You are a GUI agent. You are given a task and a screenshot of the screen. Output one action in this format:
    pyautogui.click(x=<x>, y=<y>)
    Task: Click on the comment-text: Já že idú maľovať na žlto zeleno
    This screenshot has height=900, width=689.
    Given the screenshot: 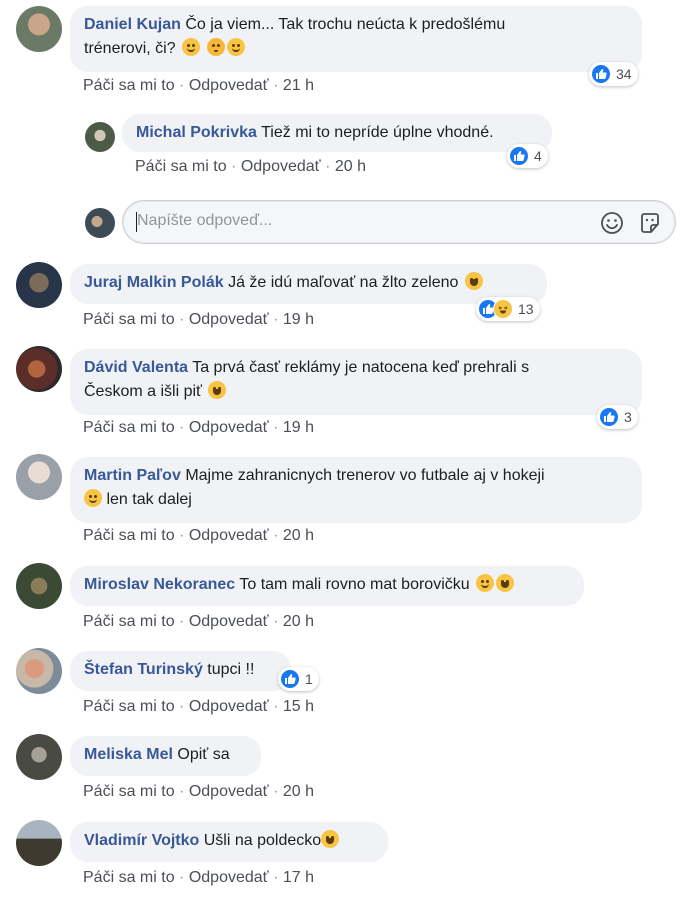 What is the action you would take?
    pyautogui.click(x=343, y=282)
    